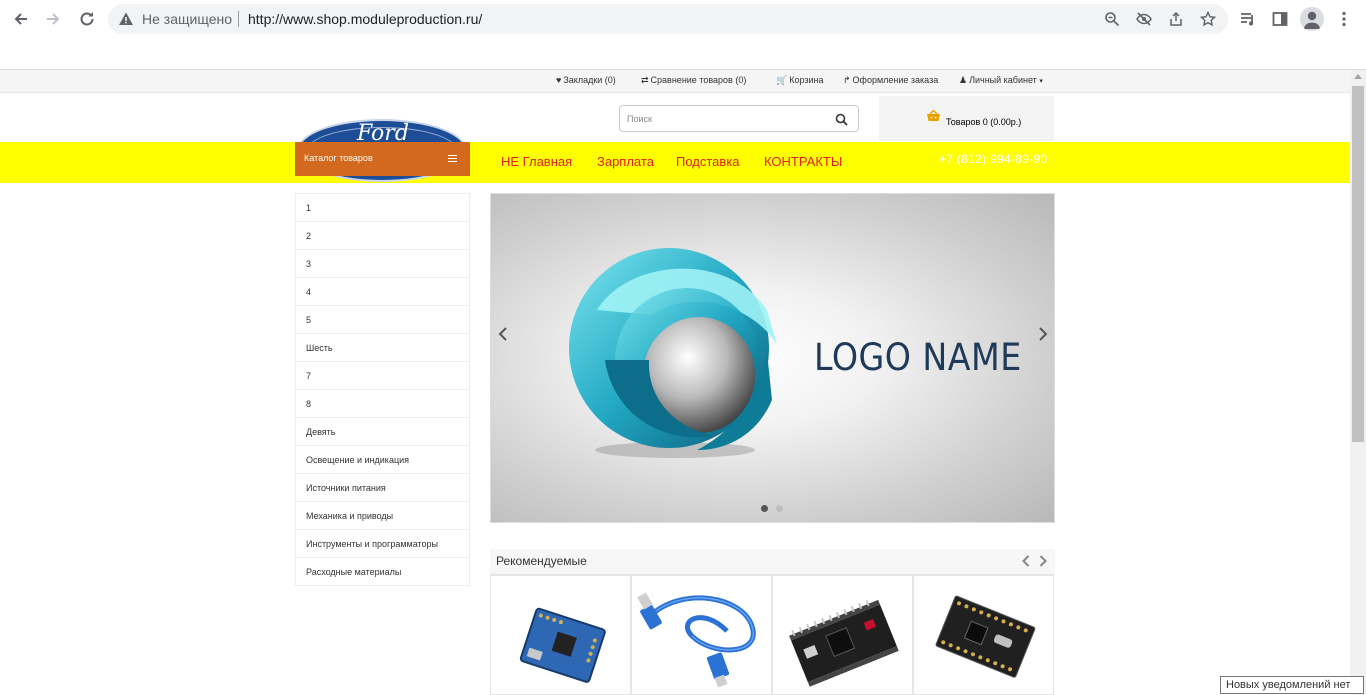 This screenshot has width=1366, height=695. I want to click on category-item-label: Шесть, so click(319, 348).